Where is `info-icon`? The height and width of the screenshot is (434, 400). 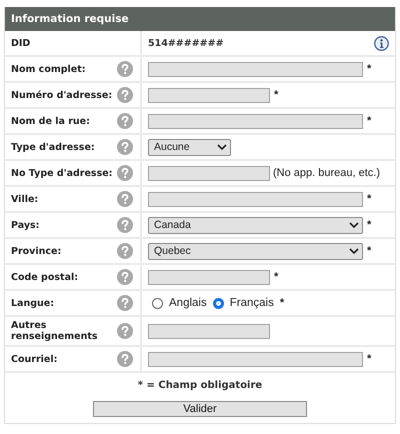 info-icon is located at coordinates (381, 43).